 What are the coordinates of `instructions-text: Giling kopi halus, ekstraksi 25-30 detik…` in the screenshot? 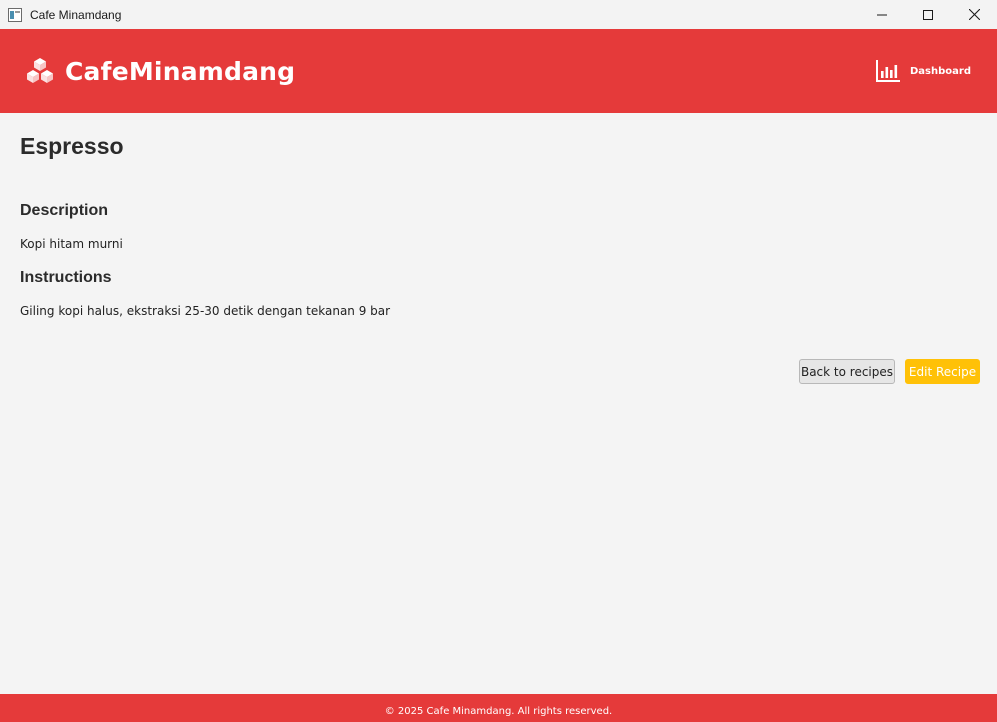 It's located at (205, 311).